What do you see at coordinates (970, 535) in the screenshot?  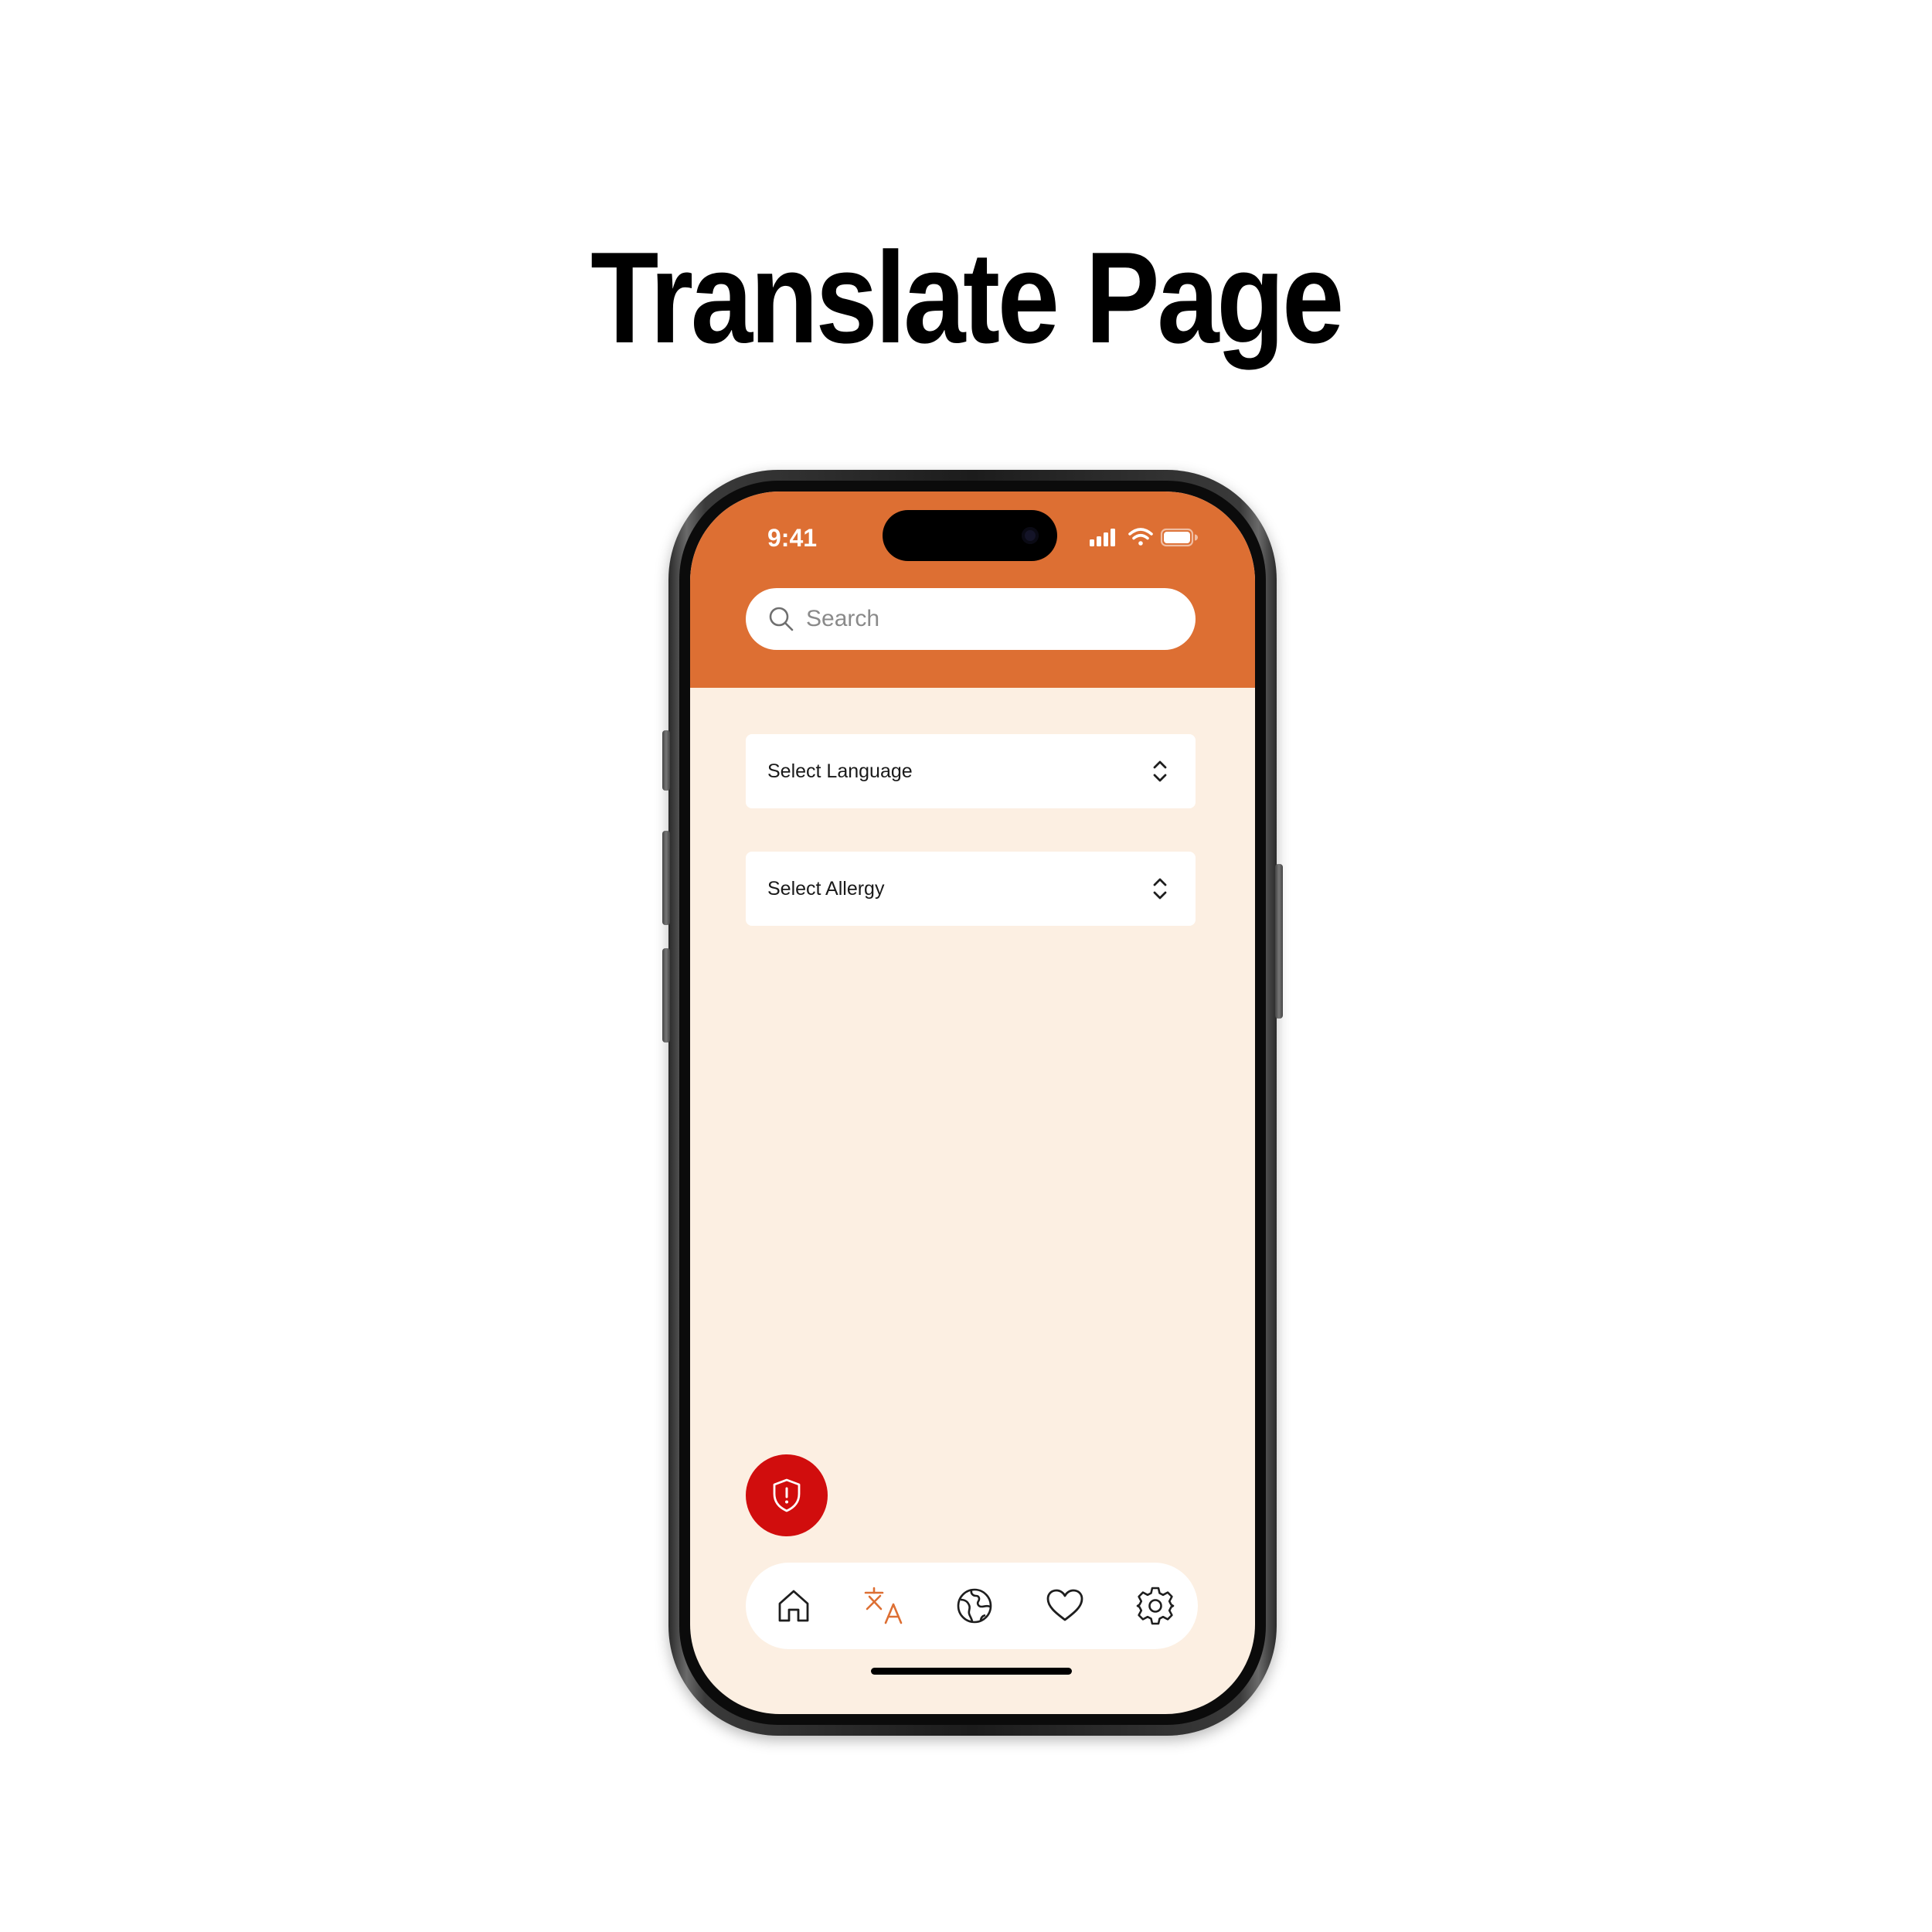 I see `dynamic-island` at bounding box center [970, 535].